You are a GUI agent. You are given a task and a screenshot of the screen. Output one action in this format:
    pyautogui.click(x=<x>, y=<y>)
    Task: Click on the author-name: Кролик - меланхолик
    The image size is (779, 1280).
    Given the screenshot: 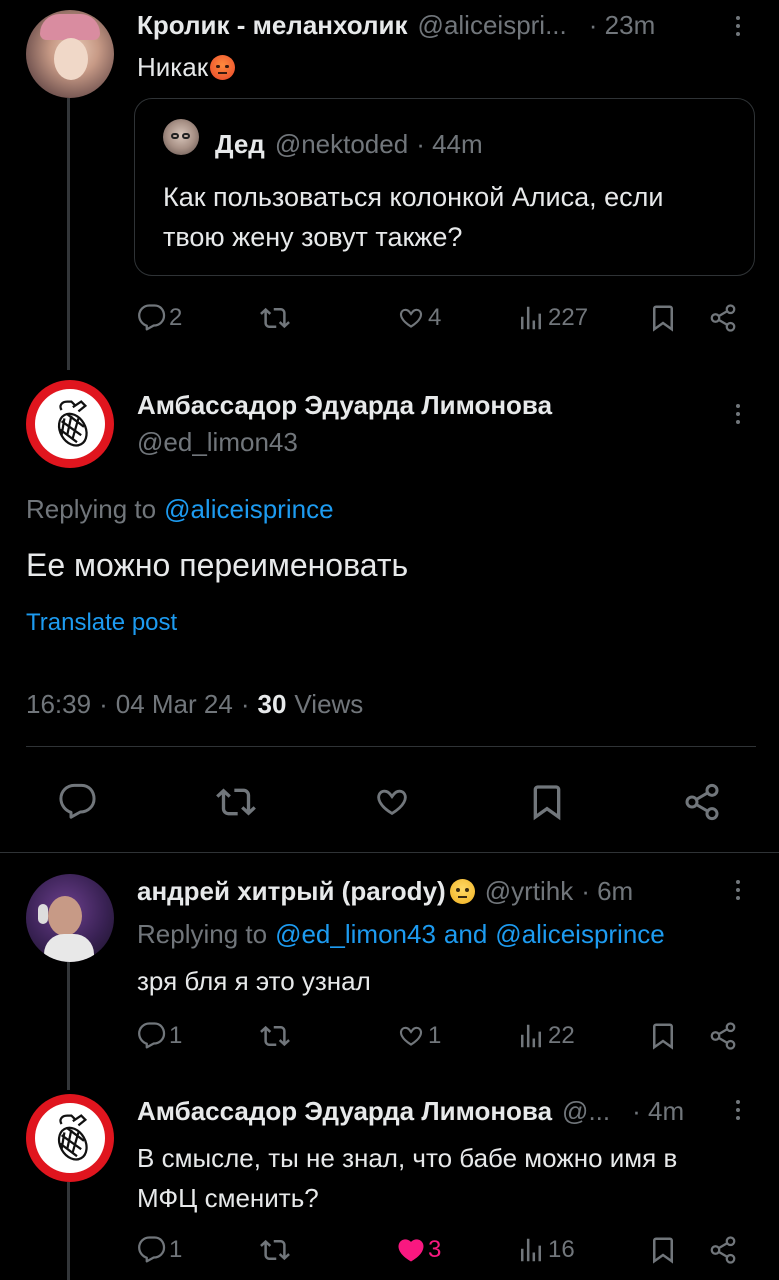 What is the action you would take?
    pyautogui.click(x=272, y=25)
    